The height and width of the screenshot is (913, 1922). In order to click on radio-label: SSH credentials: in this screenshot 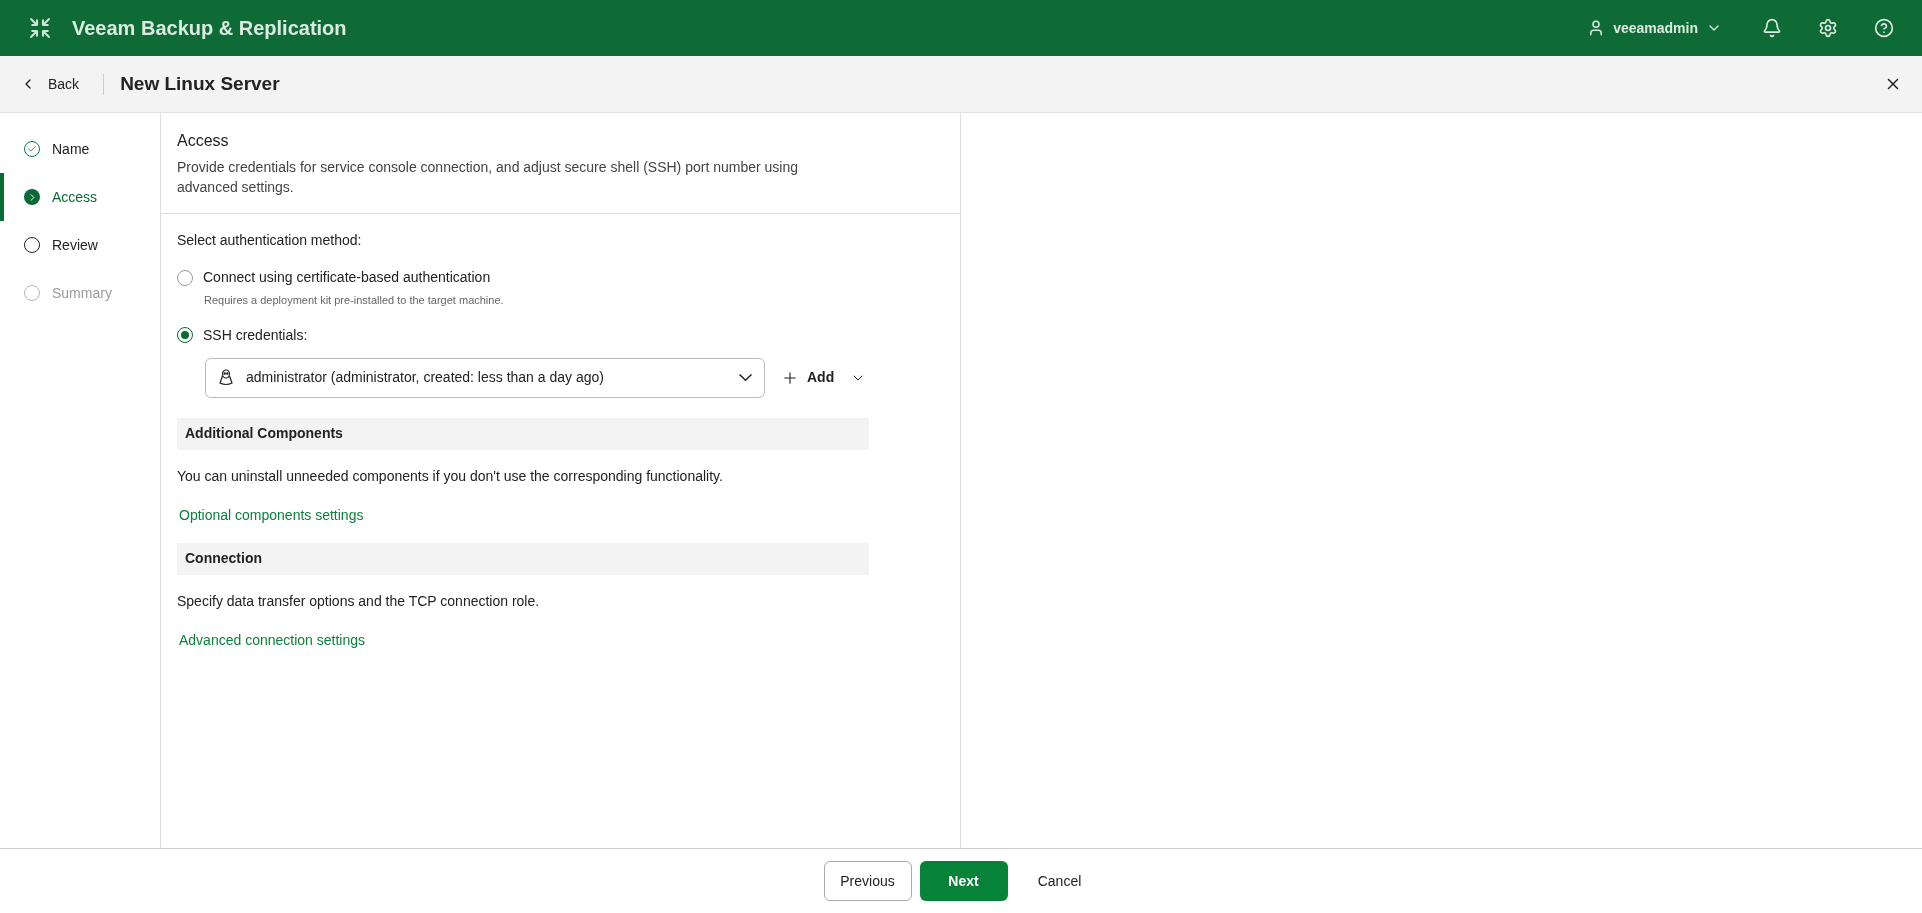, I will do `click(255, 335)`.